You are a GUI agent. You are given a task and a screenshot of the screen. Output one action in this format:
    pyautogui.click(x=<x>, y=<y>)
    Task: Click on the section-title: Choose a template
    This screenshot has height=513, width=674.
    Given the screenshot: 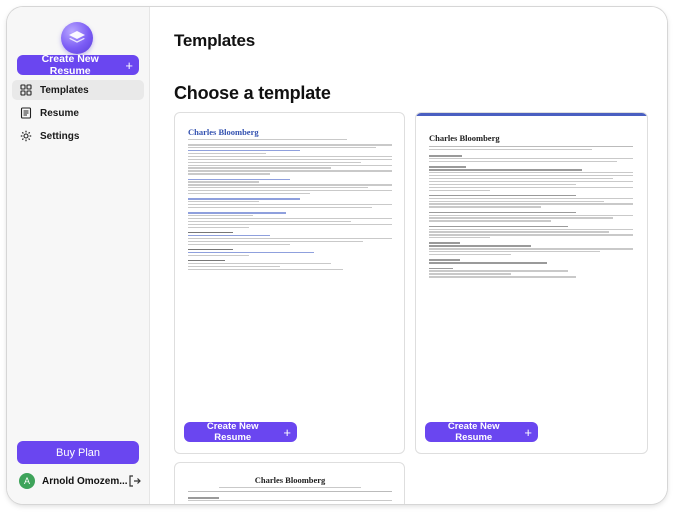 What is the action you would take?
    pyautogui.click(x=252, y=93)
    